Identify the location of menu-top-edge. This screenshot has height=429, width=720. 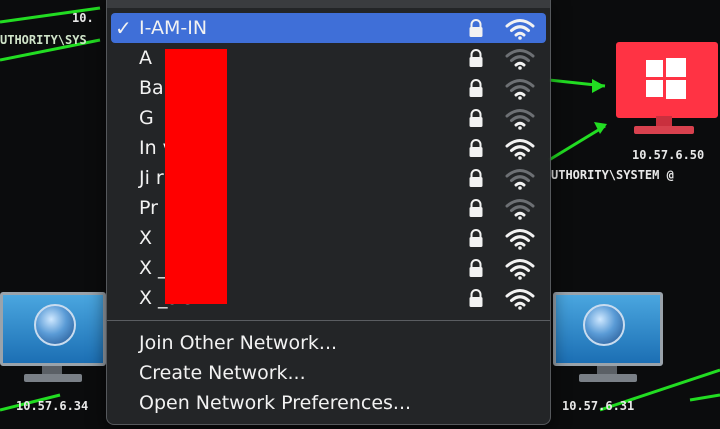
(328, 4).